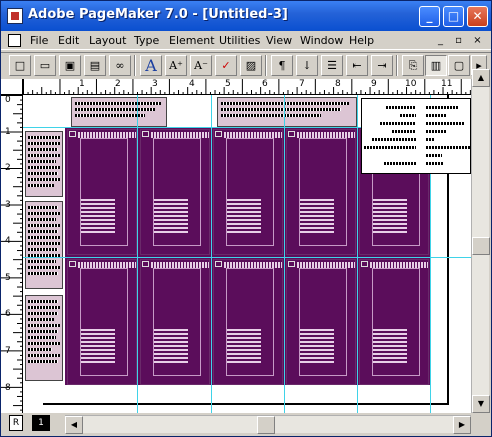 The width and height of the screenshot is (492, 437). Describe the element at coordinates (440, 40) in the screenshot. I see `doc-minimize-button: _` at that location.